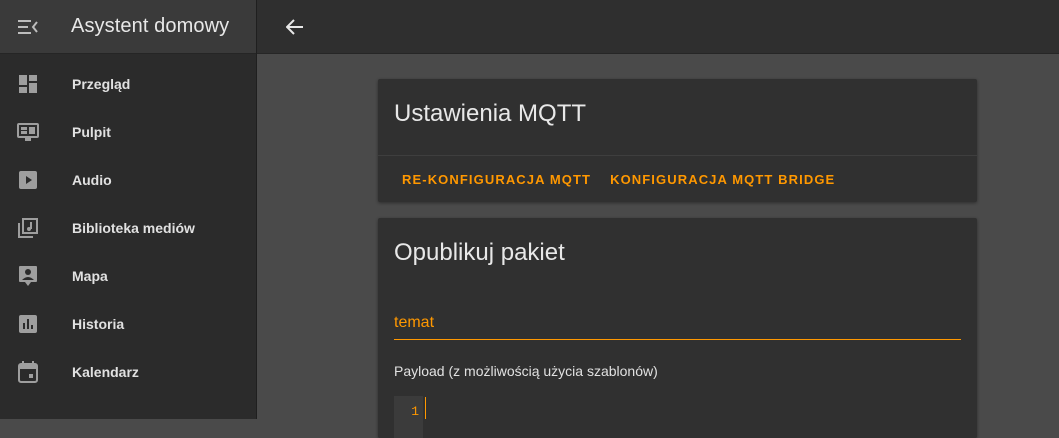 This screenshot has width=1059, height=438. Describe the element at coordinates (496, 179) in the screenshot. I see `reconfigure-mqtt-button: RE-KONFIGURACJA MQTT` at that location.